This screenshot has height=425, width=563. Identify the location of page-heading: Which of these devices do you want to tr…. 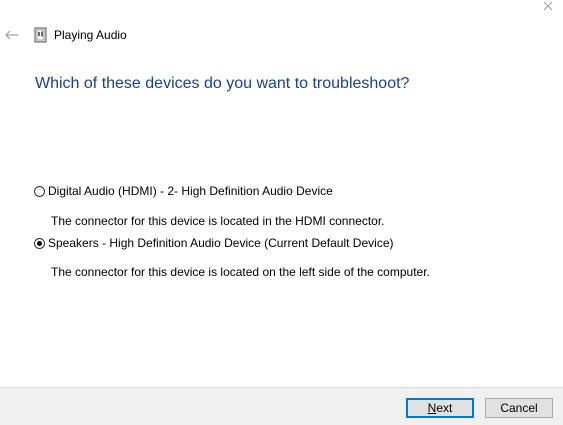
(222, 83).